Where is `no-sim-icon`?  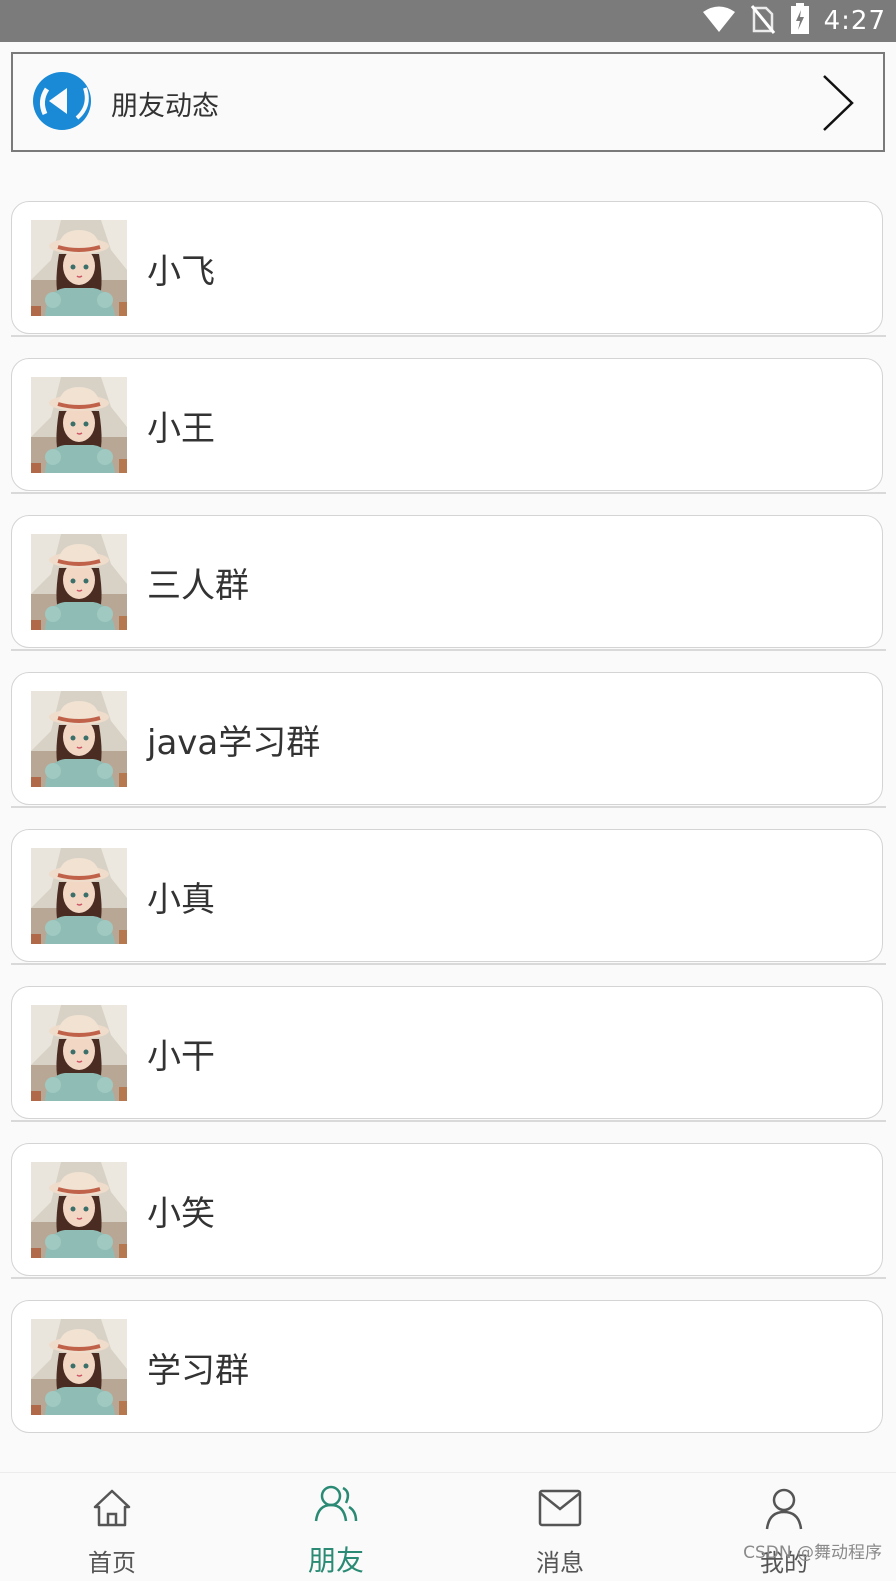 no-sim-icon is located at coordinates (763, 21).